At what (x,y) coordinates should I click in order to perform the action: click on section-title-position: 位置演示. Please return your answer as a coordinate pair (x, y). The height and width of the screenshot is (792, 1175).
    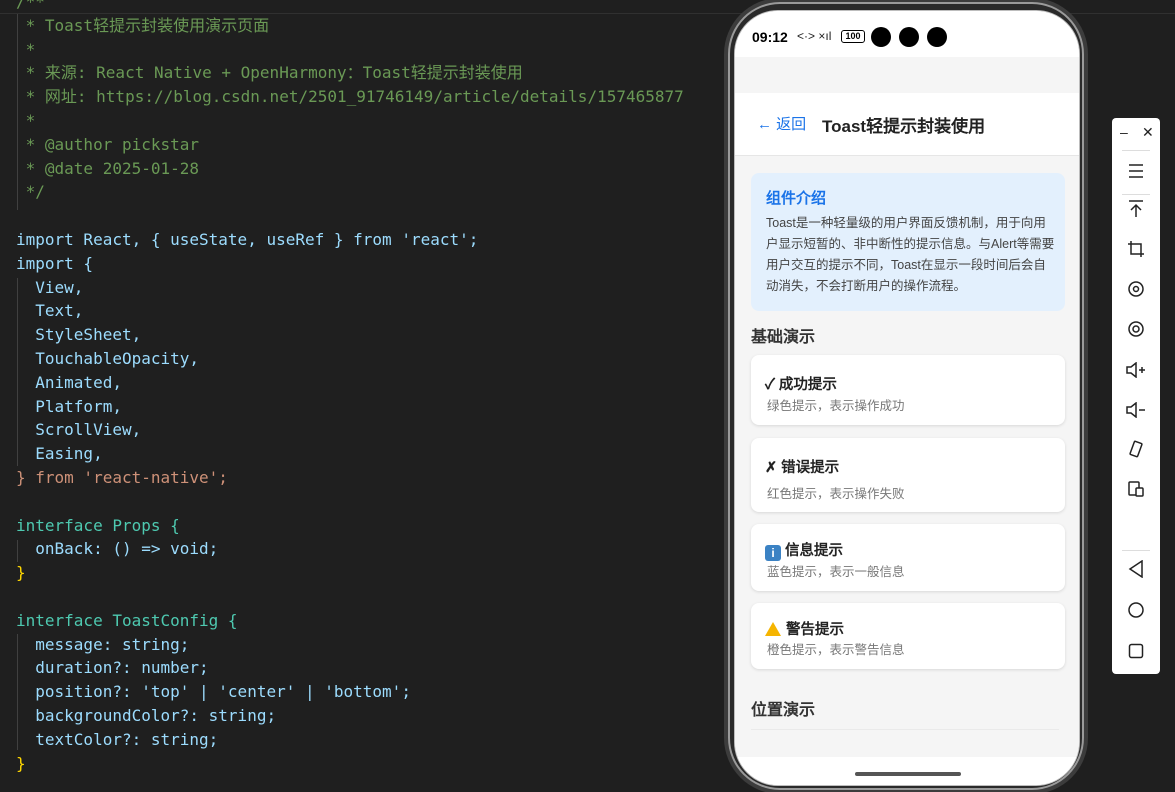
    Looking at the image, I should click on (783, 710).